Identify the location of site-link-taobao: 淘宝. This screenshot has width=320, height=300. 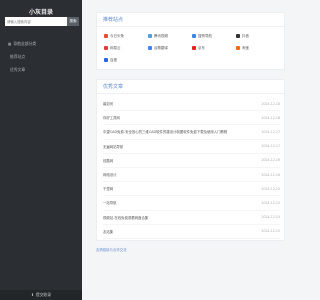
(258, 48).